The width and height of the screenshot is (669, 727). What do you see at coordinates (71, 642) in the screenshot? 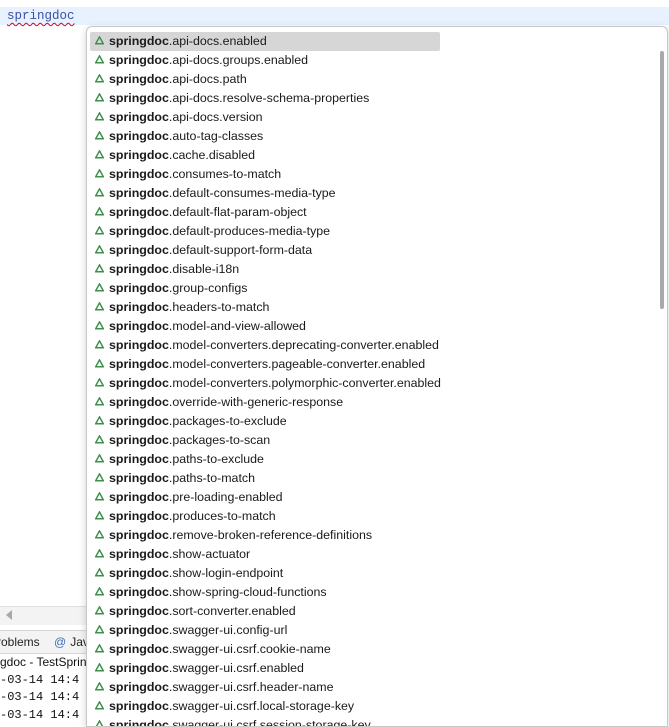
I see `tab-javadoc: @ Jav` at bounding box center [71, 642].